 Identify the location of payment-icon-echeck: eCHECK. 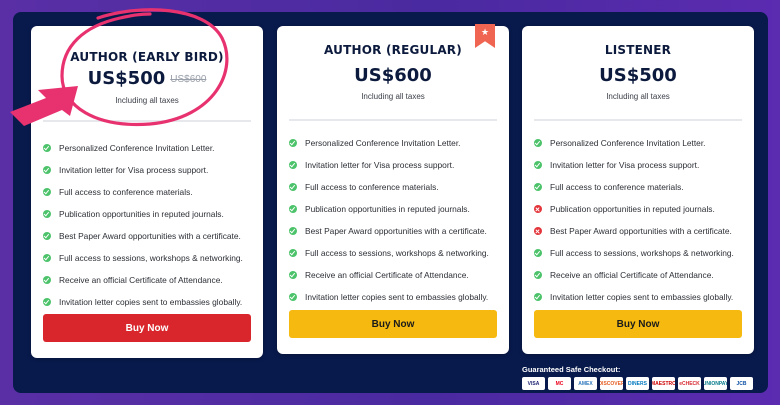
(689, 383).